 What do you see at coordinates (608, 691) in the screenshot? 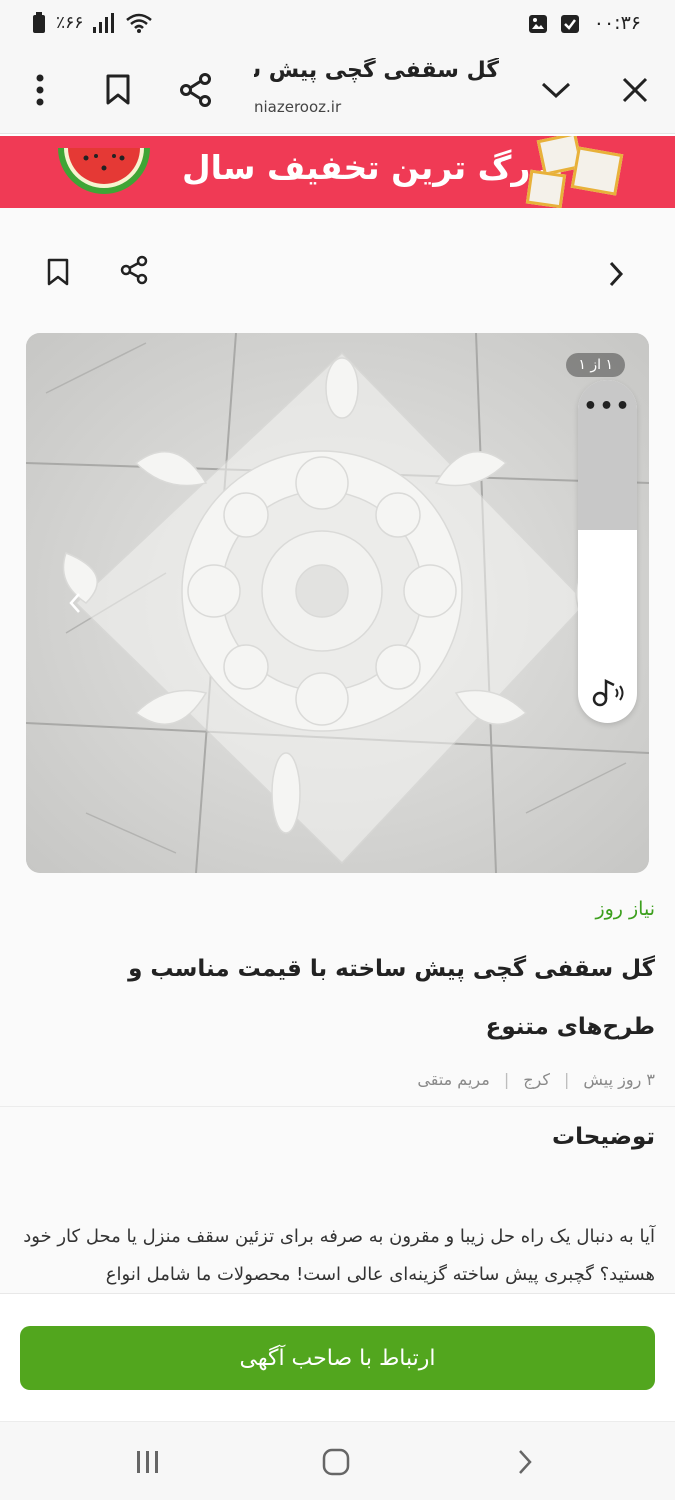
I see `audio-icon` at bounding box center [608, 691].